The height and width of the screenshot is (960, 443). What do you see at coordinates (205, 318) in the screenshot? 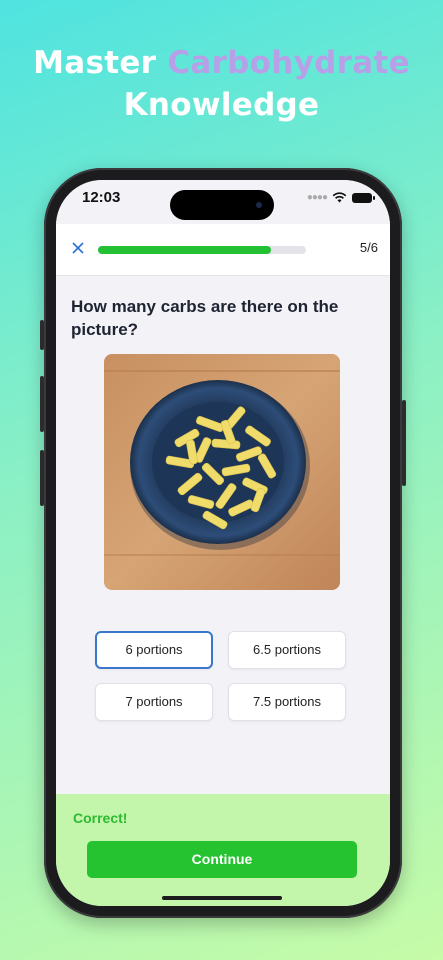
I see `question-text: How many carbs are there on the picture?` at bounding box center [205, 318].